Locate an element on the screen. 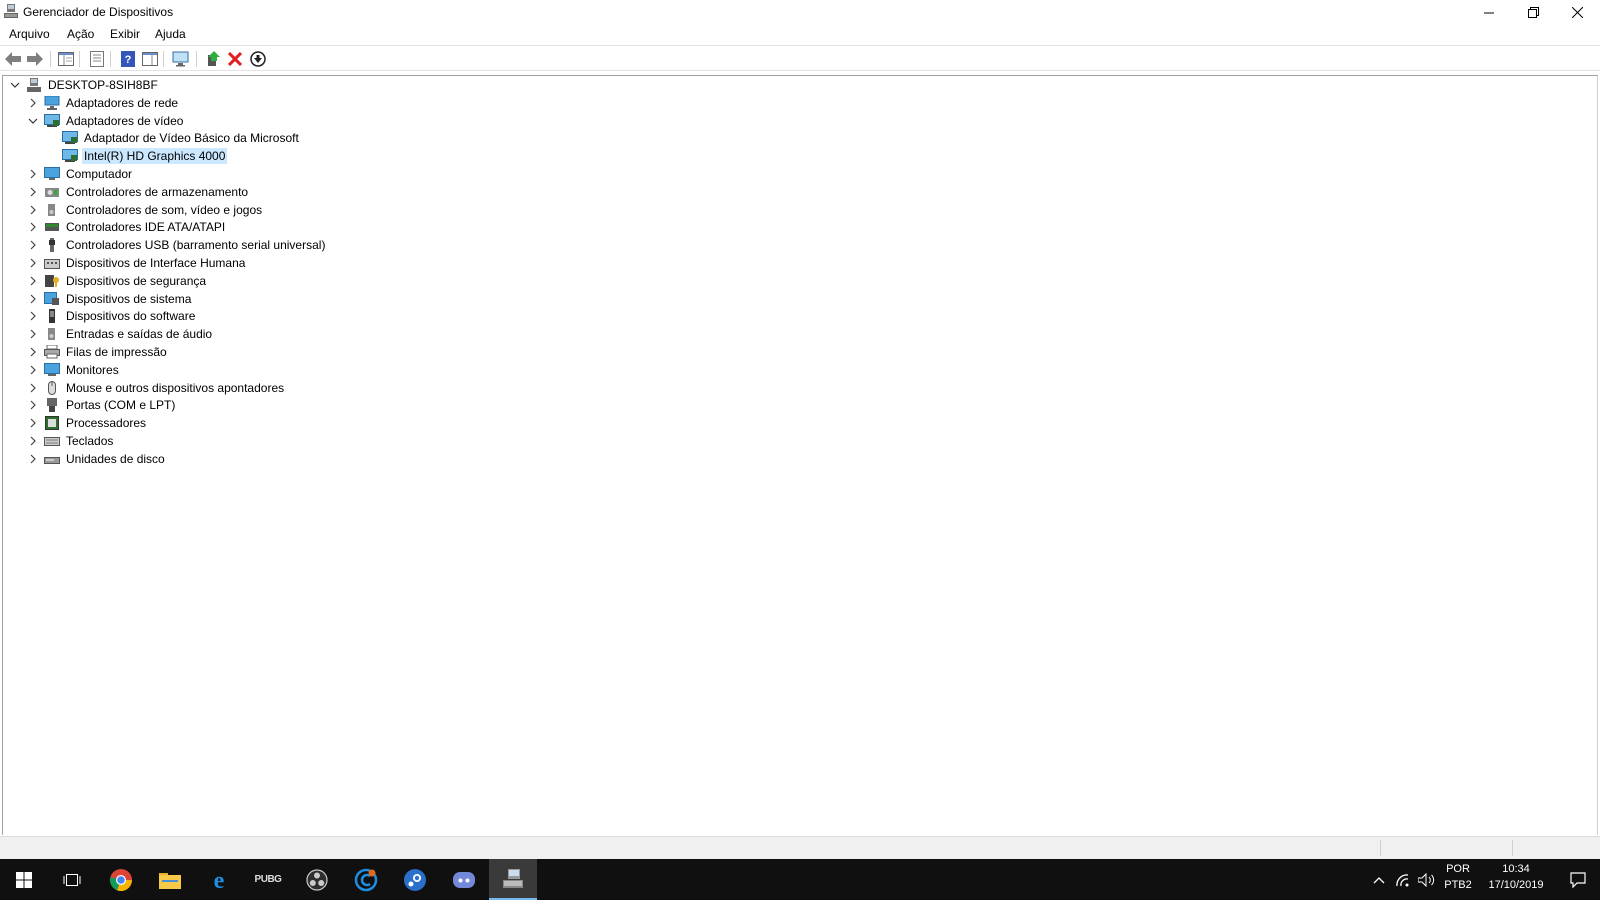 The image size is (1600, 900). ccleaner-button is located at coordinates (366, 879).